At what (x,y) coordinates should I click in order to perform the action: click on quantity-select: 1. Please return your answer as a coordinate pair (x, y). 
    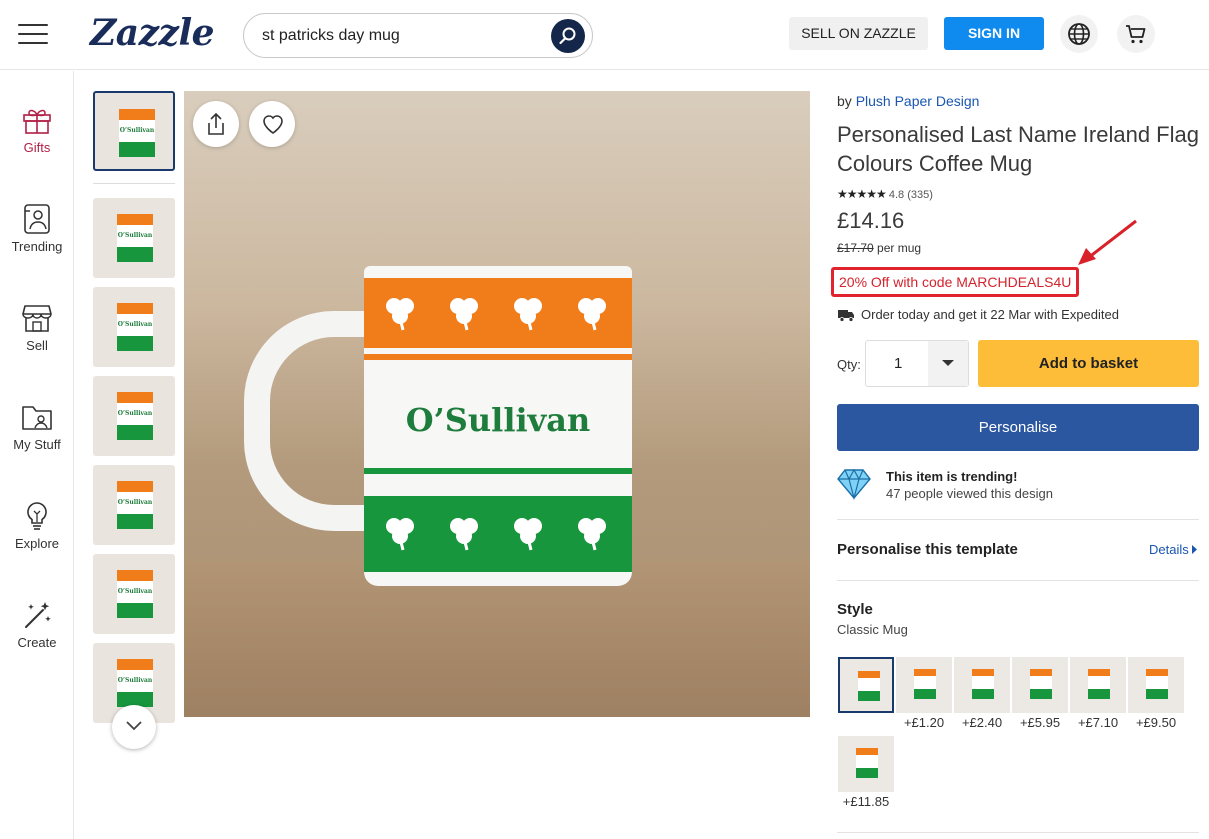
    Looking at the image, I should click on (917, 363).